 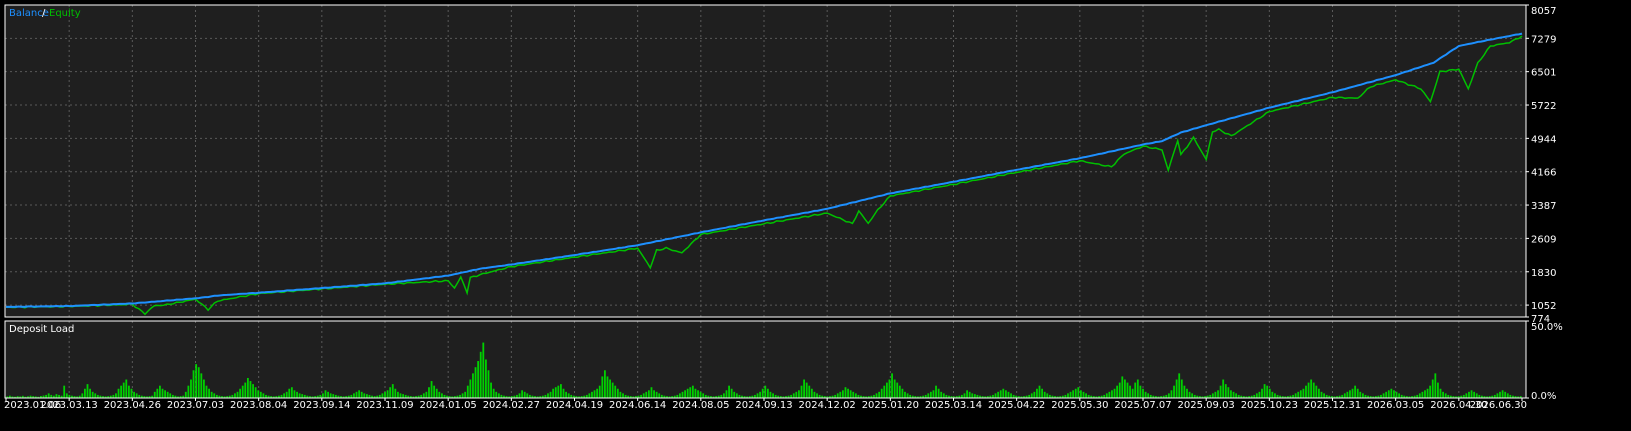 I want to click on x-tick-label: 2025.05.30, so click(x=1079, y=405).